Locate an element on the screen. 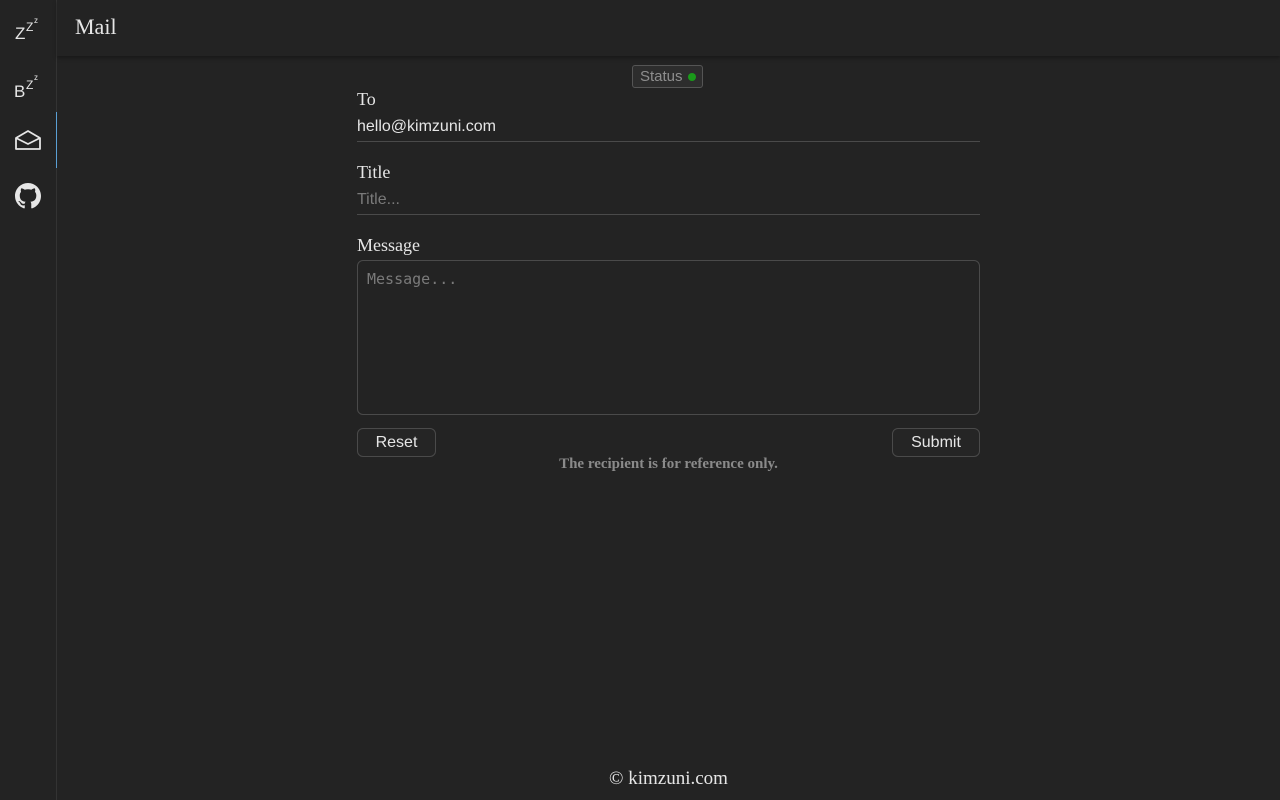 The height and width of the screenshot is (800, 1280). title-label: Title is located at coordinates (374, 172).